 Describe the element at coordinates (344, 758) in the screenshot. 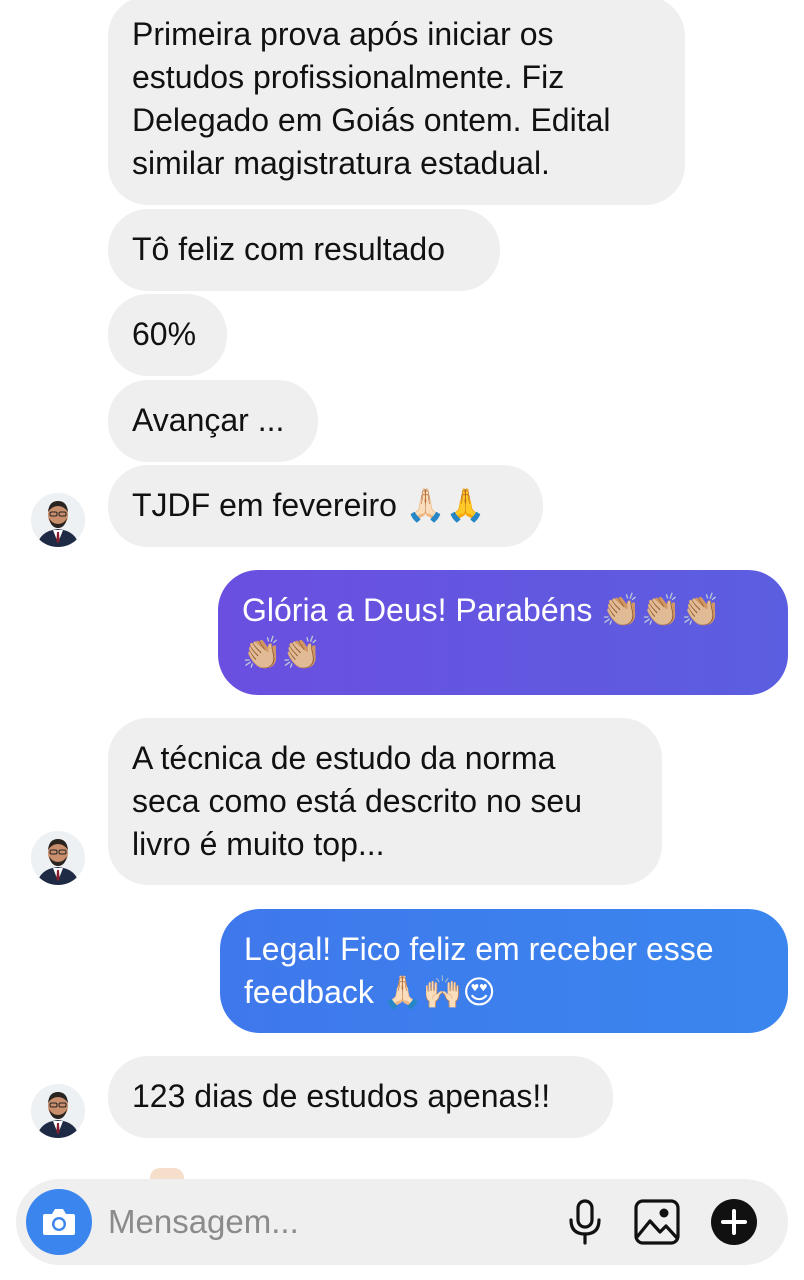

I see `message-text: A técnica de estudo da norma` at that location.